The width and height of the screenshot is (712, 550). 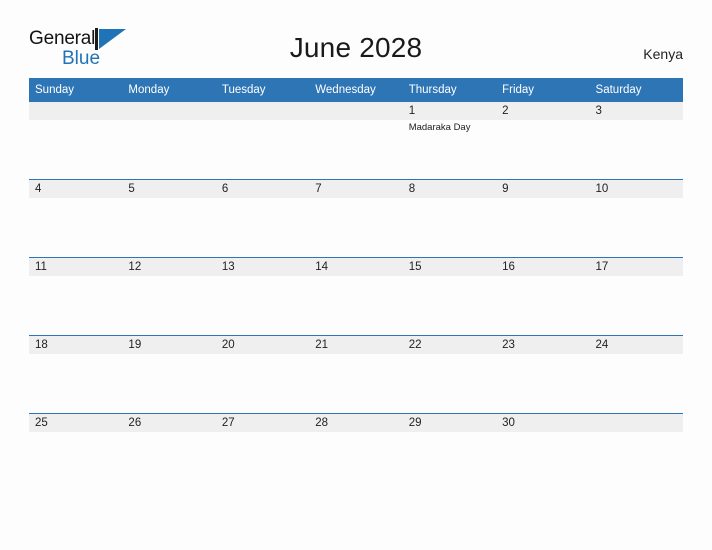 What do you see at coordinates (636, 266) in the screenshot?
I see `day-number: 17` at bounding box center [636, 266].